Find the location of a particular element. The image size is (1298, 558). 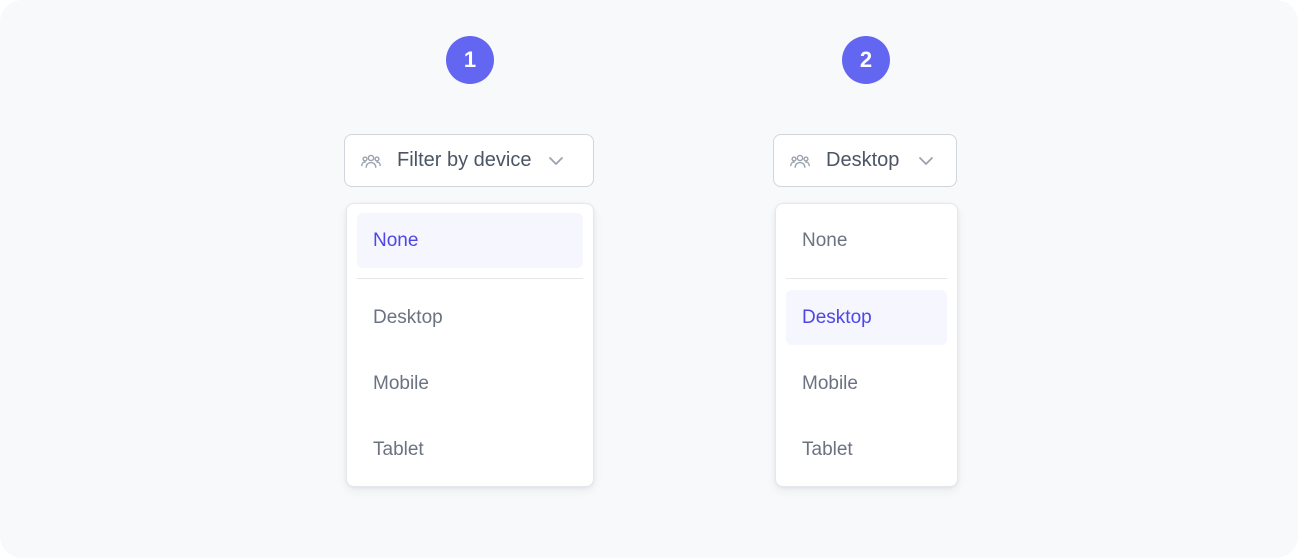

select-label: Filter by device is located at coordinates (464, 160).